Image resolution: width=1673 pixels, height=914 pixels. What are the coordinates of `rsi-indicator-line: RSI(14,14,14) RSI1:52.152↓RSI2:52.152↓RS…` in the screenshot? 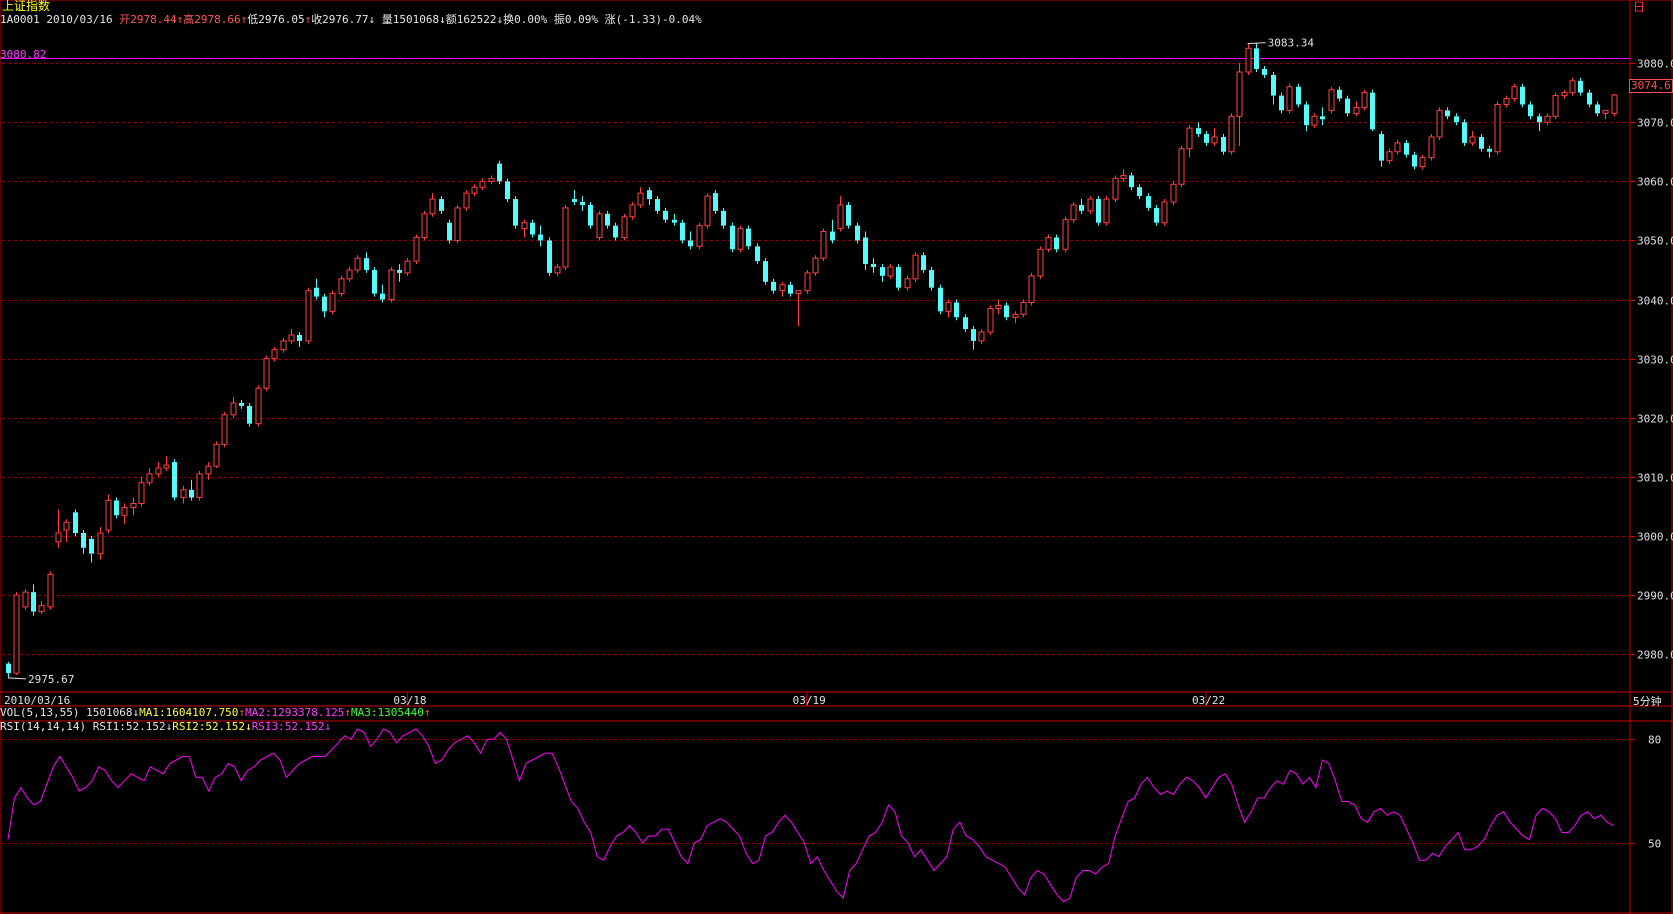 It's located at (165, 727).